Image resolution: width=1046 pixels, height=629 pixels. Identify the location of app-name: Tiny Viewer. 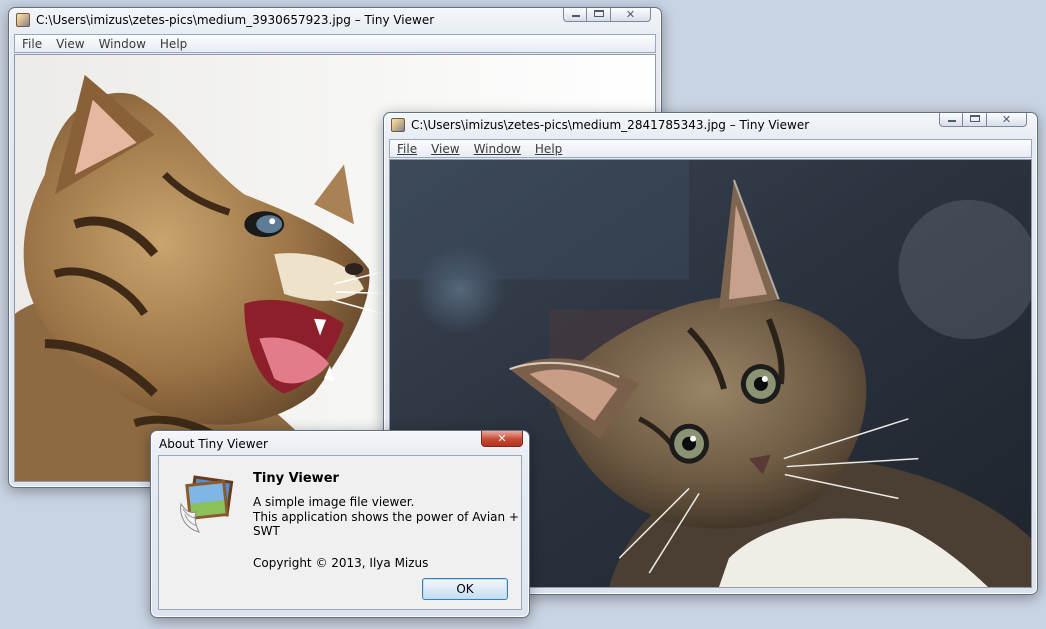
(296, 478).